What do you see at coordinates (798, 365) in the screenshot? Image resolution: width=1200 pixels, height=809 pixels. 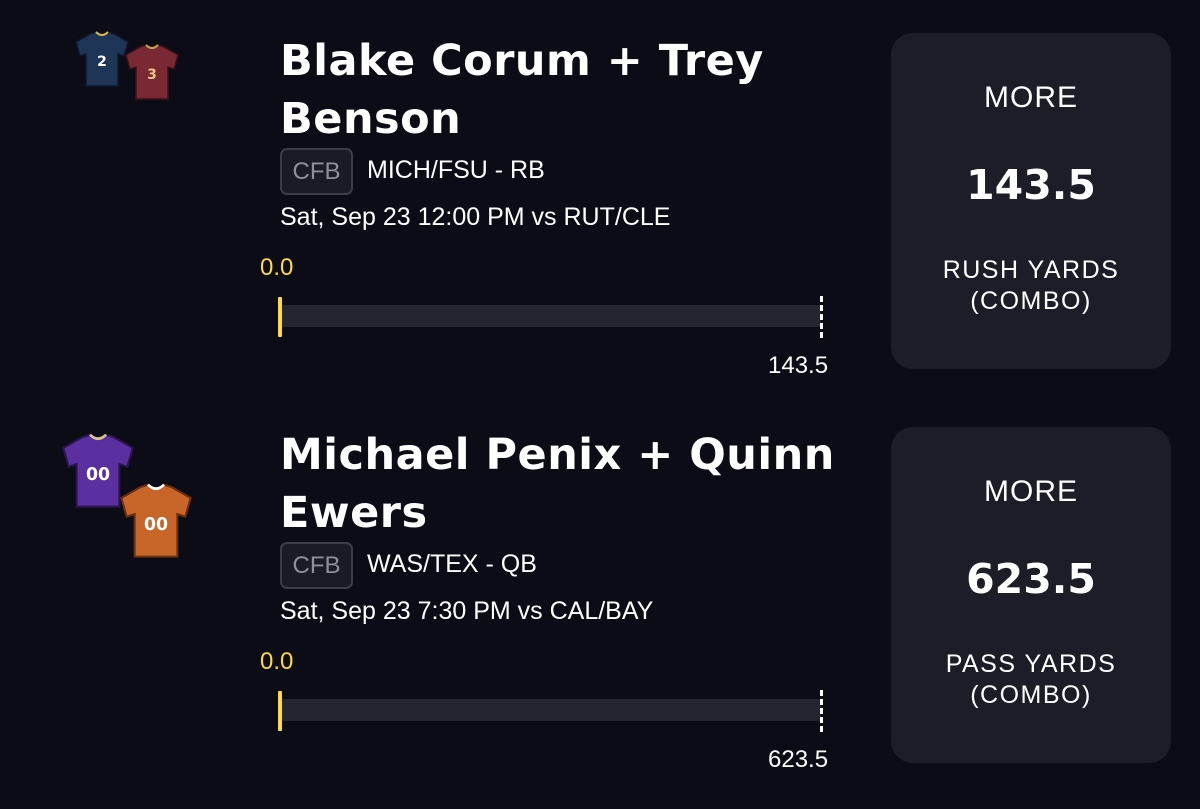 I see `target-value: 143.5` at bounding box center [798, 365].